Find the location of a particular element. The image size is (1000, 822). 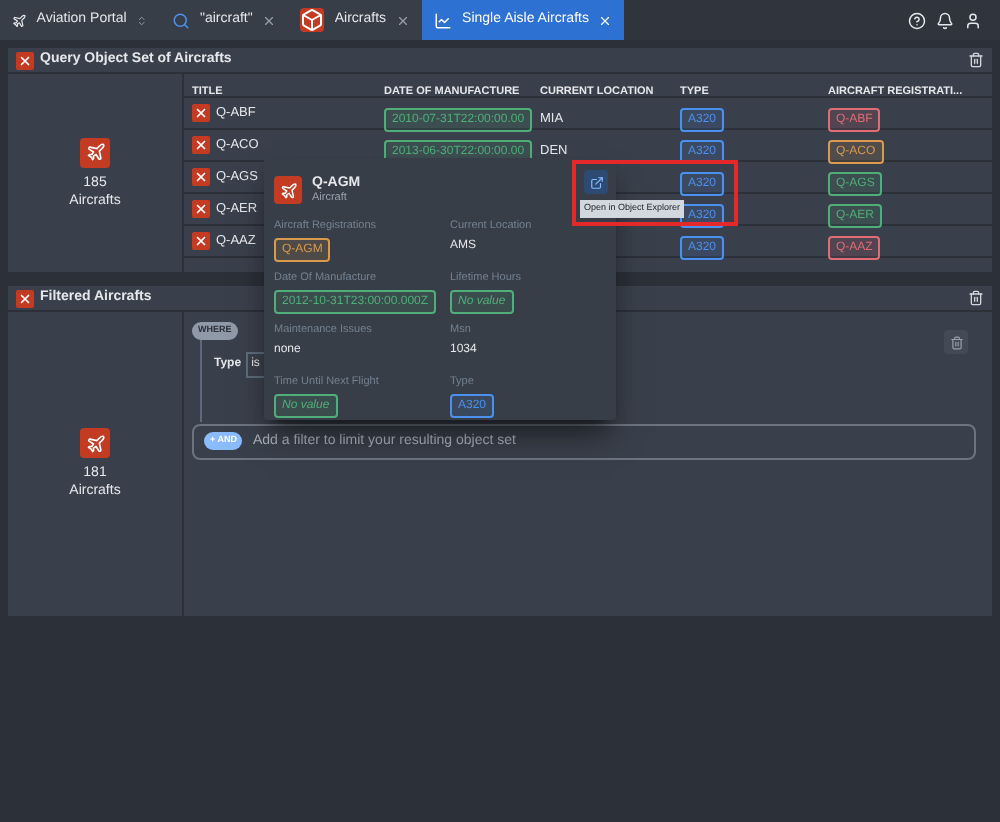

help-icon is located at coordinates (917, 20).